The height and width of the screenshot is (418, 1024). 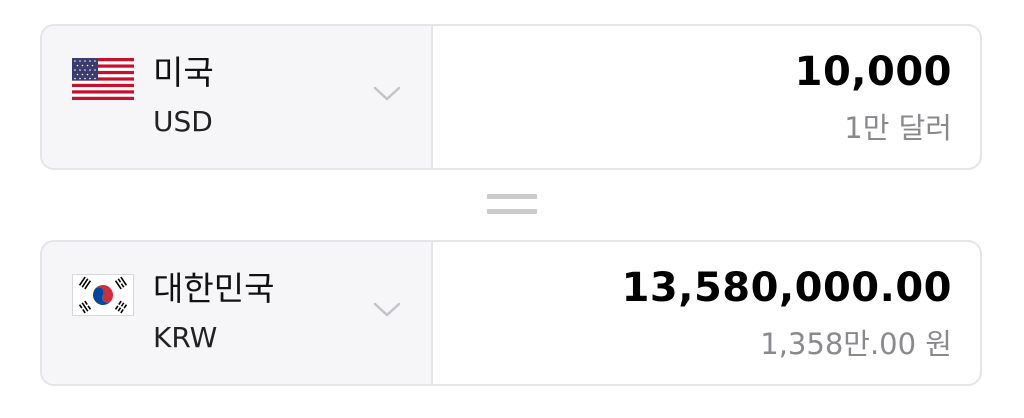 What do you see at coordinates (183, 121) in the screenshot?
I see `source-currency-code: USD` at bounding box center [183, 121].